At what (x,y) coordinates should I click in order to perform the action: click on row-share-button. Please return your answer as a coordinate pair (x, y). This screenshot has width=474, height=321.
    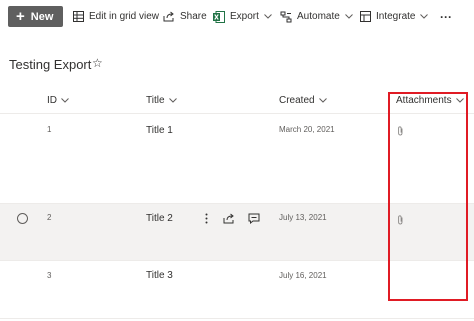
    Looking at the image, I should click on (229, 218).